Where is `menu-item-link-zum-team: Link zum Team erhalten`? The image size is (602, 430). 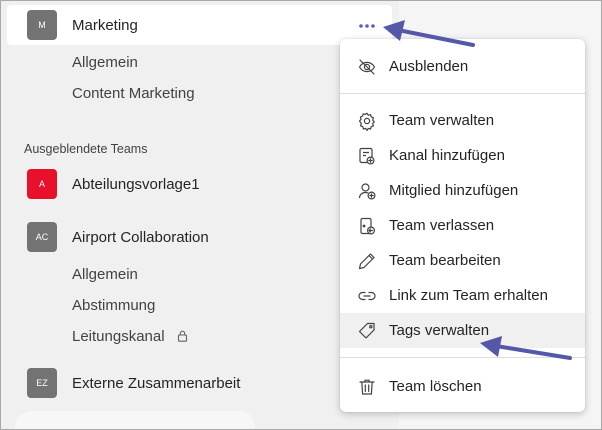
menu-item-link-zum-team: Link zum Team erhalten is located at coordinates (462, 295).